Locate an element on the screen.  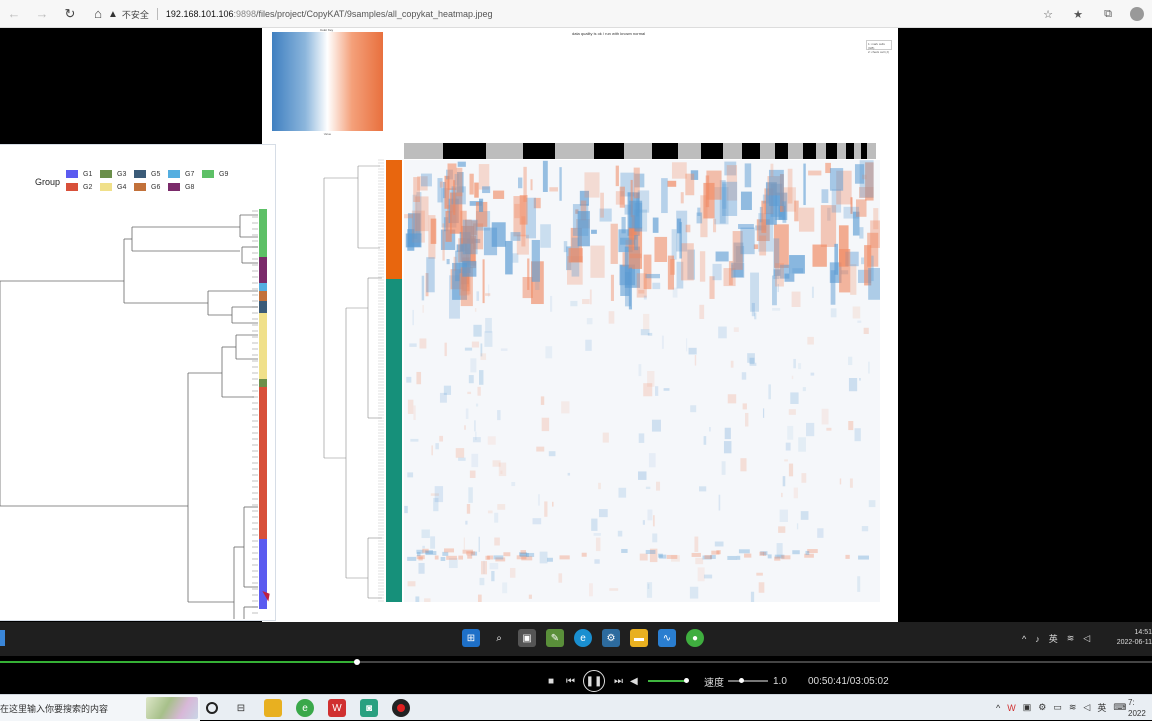
monitor-app-icon: ∿ is located at coordinates (667, 638).